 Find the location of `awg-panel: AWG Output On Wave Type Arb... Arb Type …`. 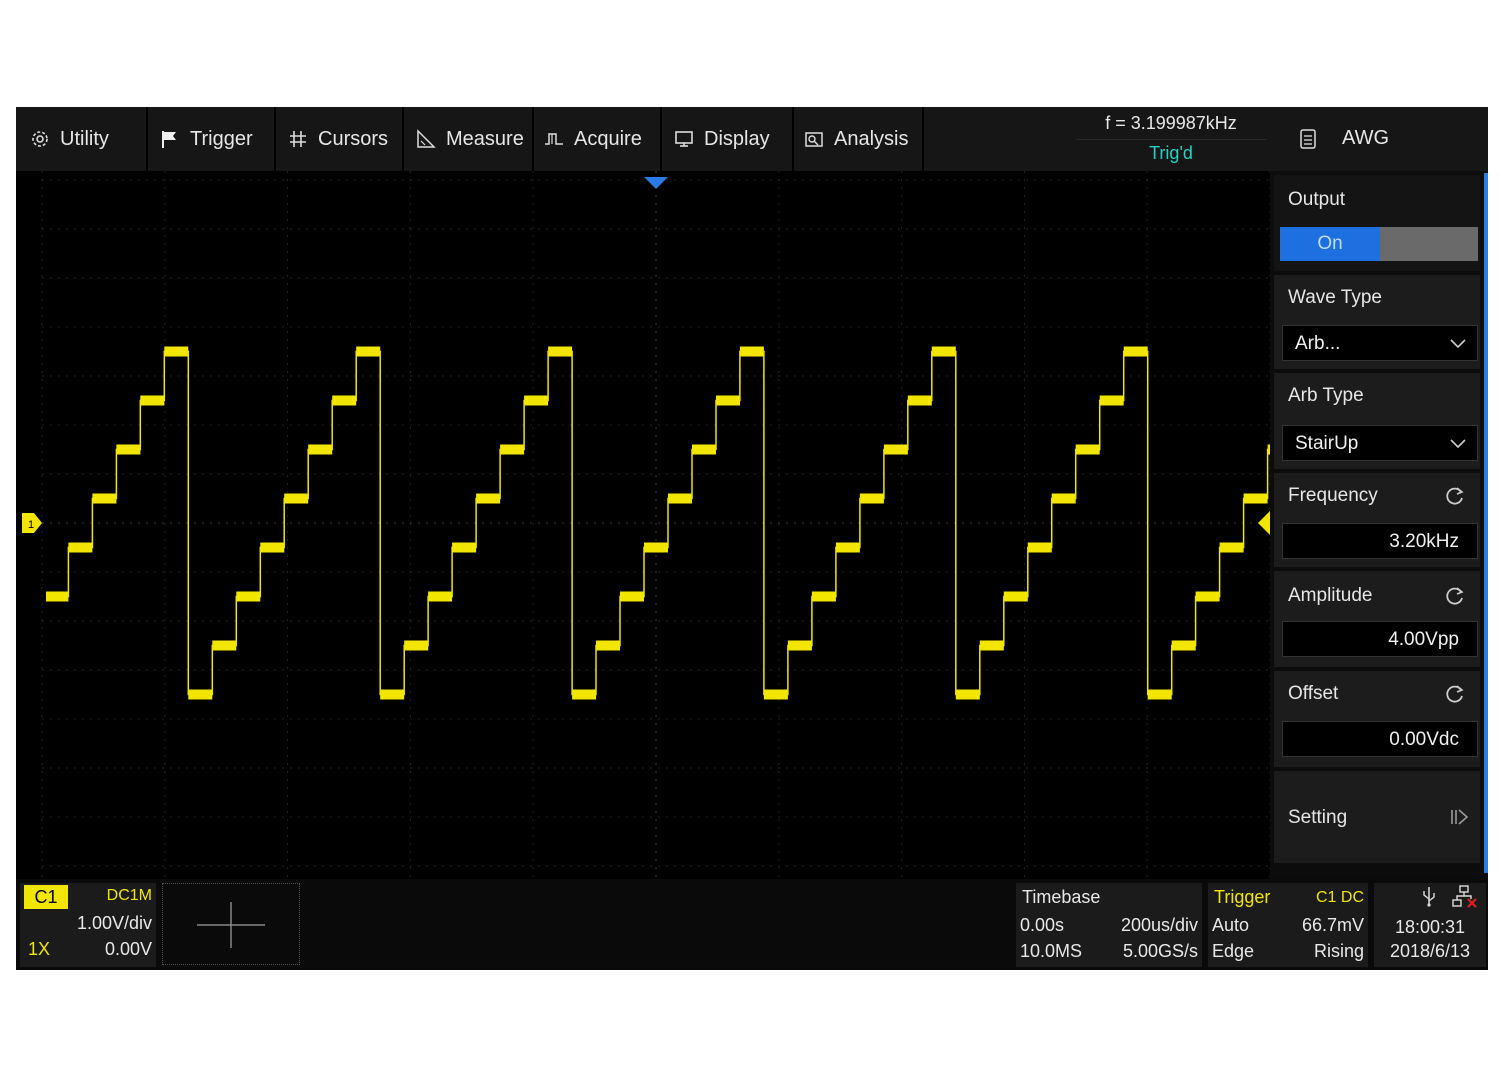

awg-panel: AWG Output On Wave Type Arb... Arb Type … is located at coordinates (1379, 493).